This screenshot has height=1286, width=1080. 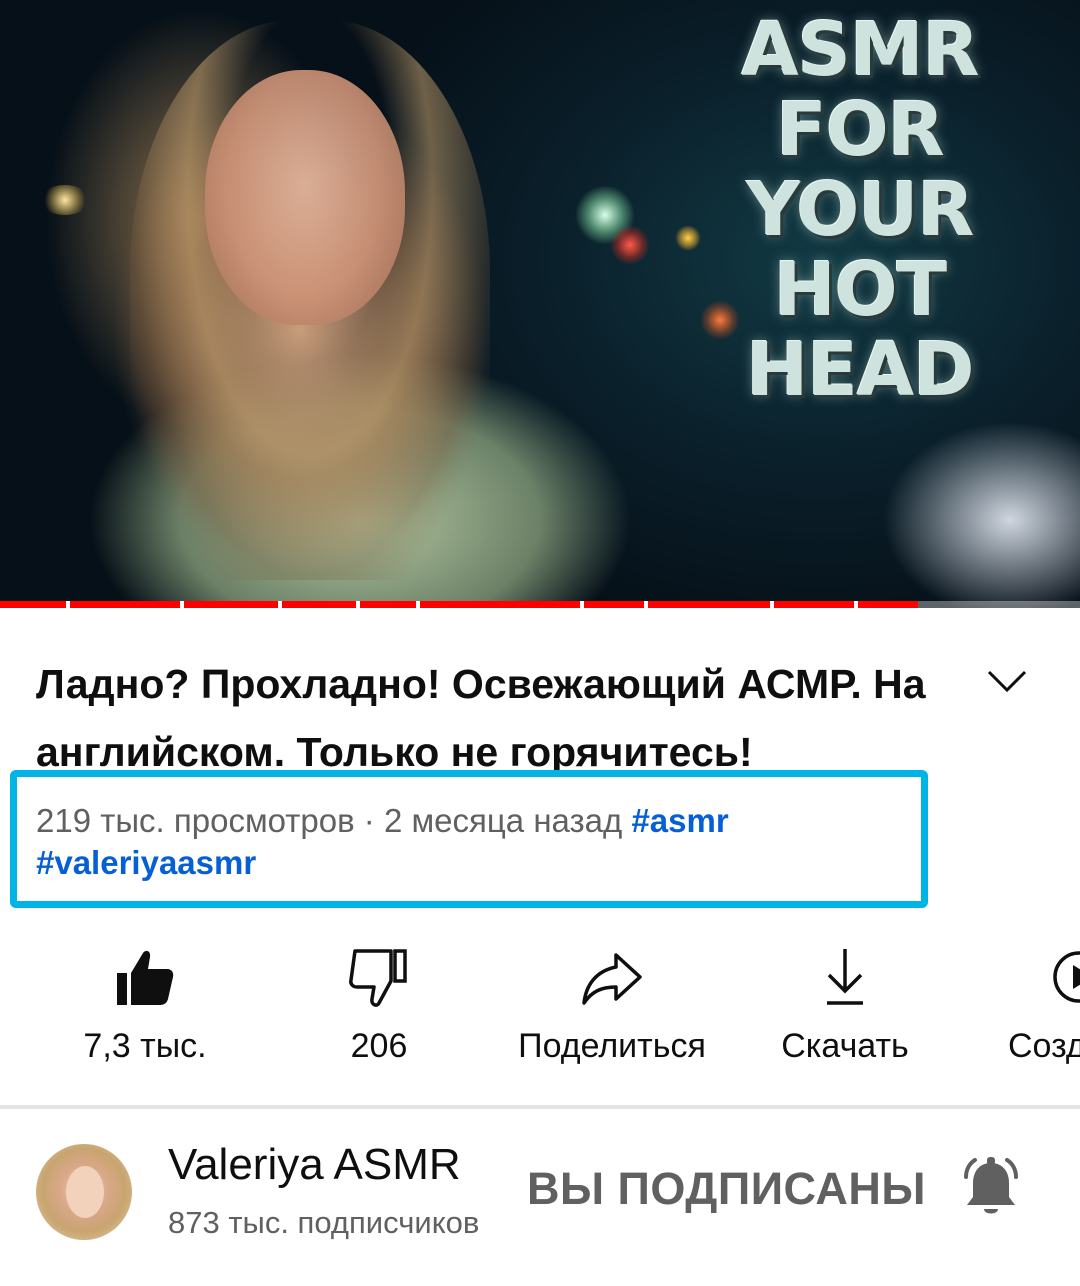 I want to click on avatar-face, so click(x=85, y=1192).